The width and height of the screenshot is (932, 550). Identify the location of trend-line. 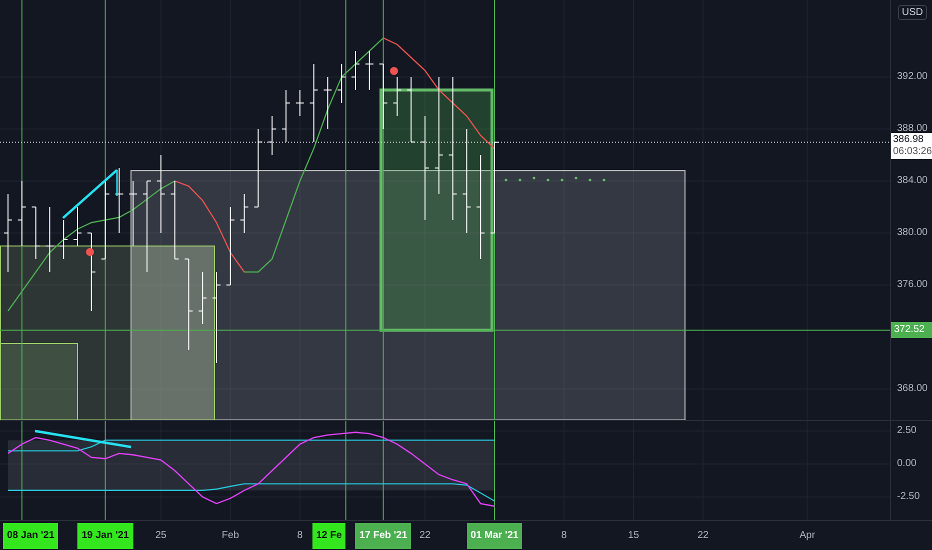
(90, 194).